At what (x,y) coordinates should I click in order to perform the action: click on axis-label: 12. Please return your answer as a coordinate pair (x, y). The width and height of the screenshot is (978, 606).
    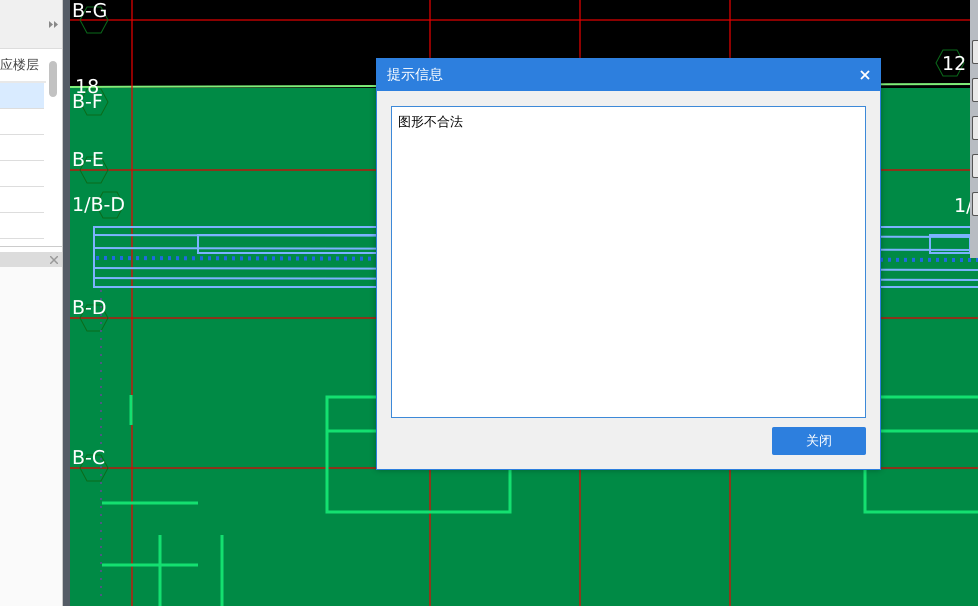
    Looking at the image, I should click on (954, 64).